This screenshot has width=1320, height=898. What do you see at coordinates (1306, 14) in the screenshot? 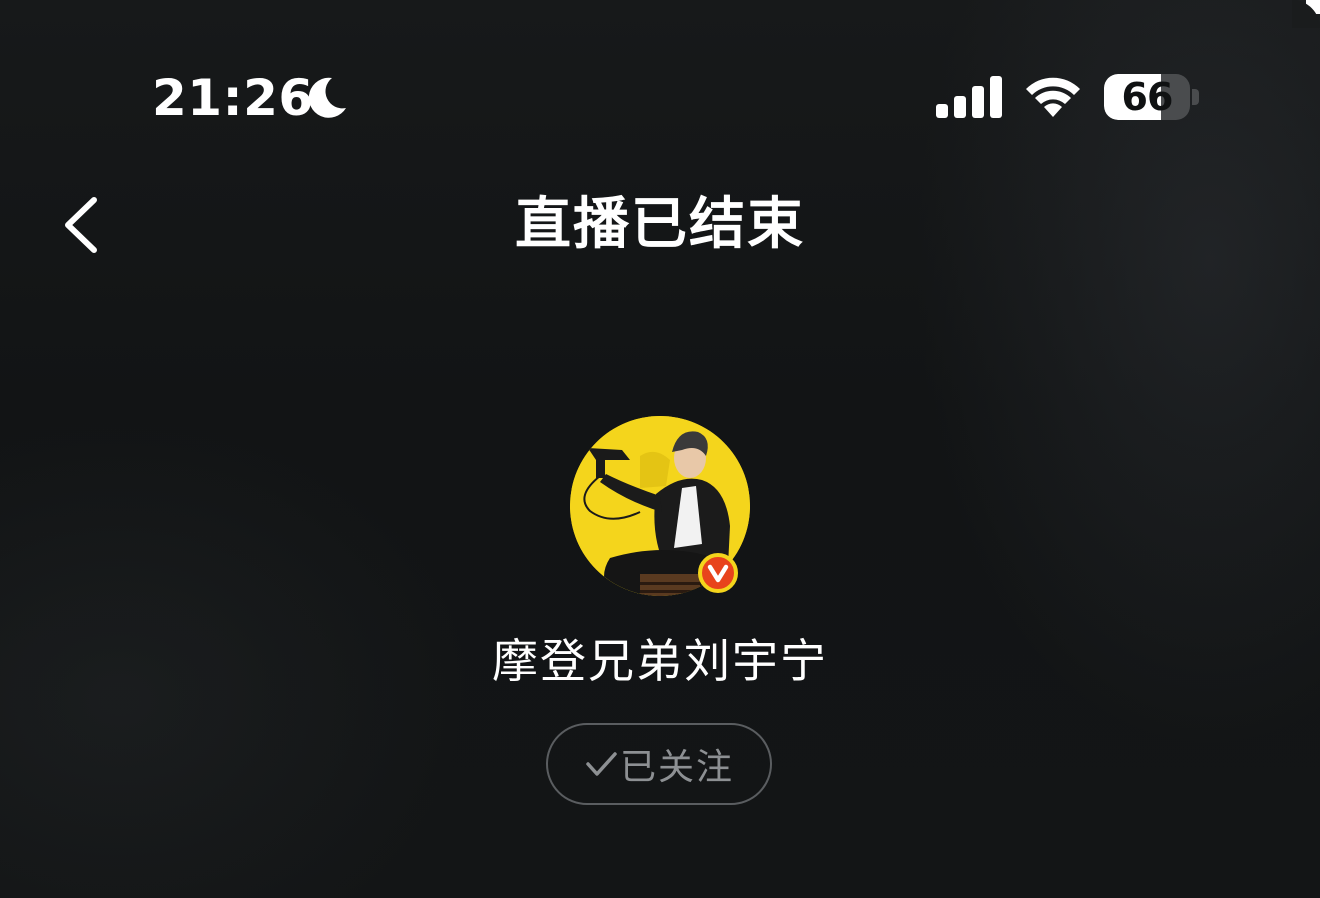
I see `screen-corner` at bounding box center [1306, 14].